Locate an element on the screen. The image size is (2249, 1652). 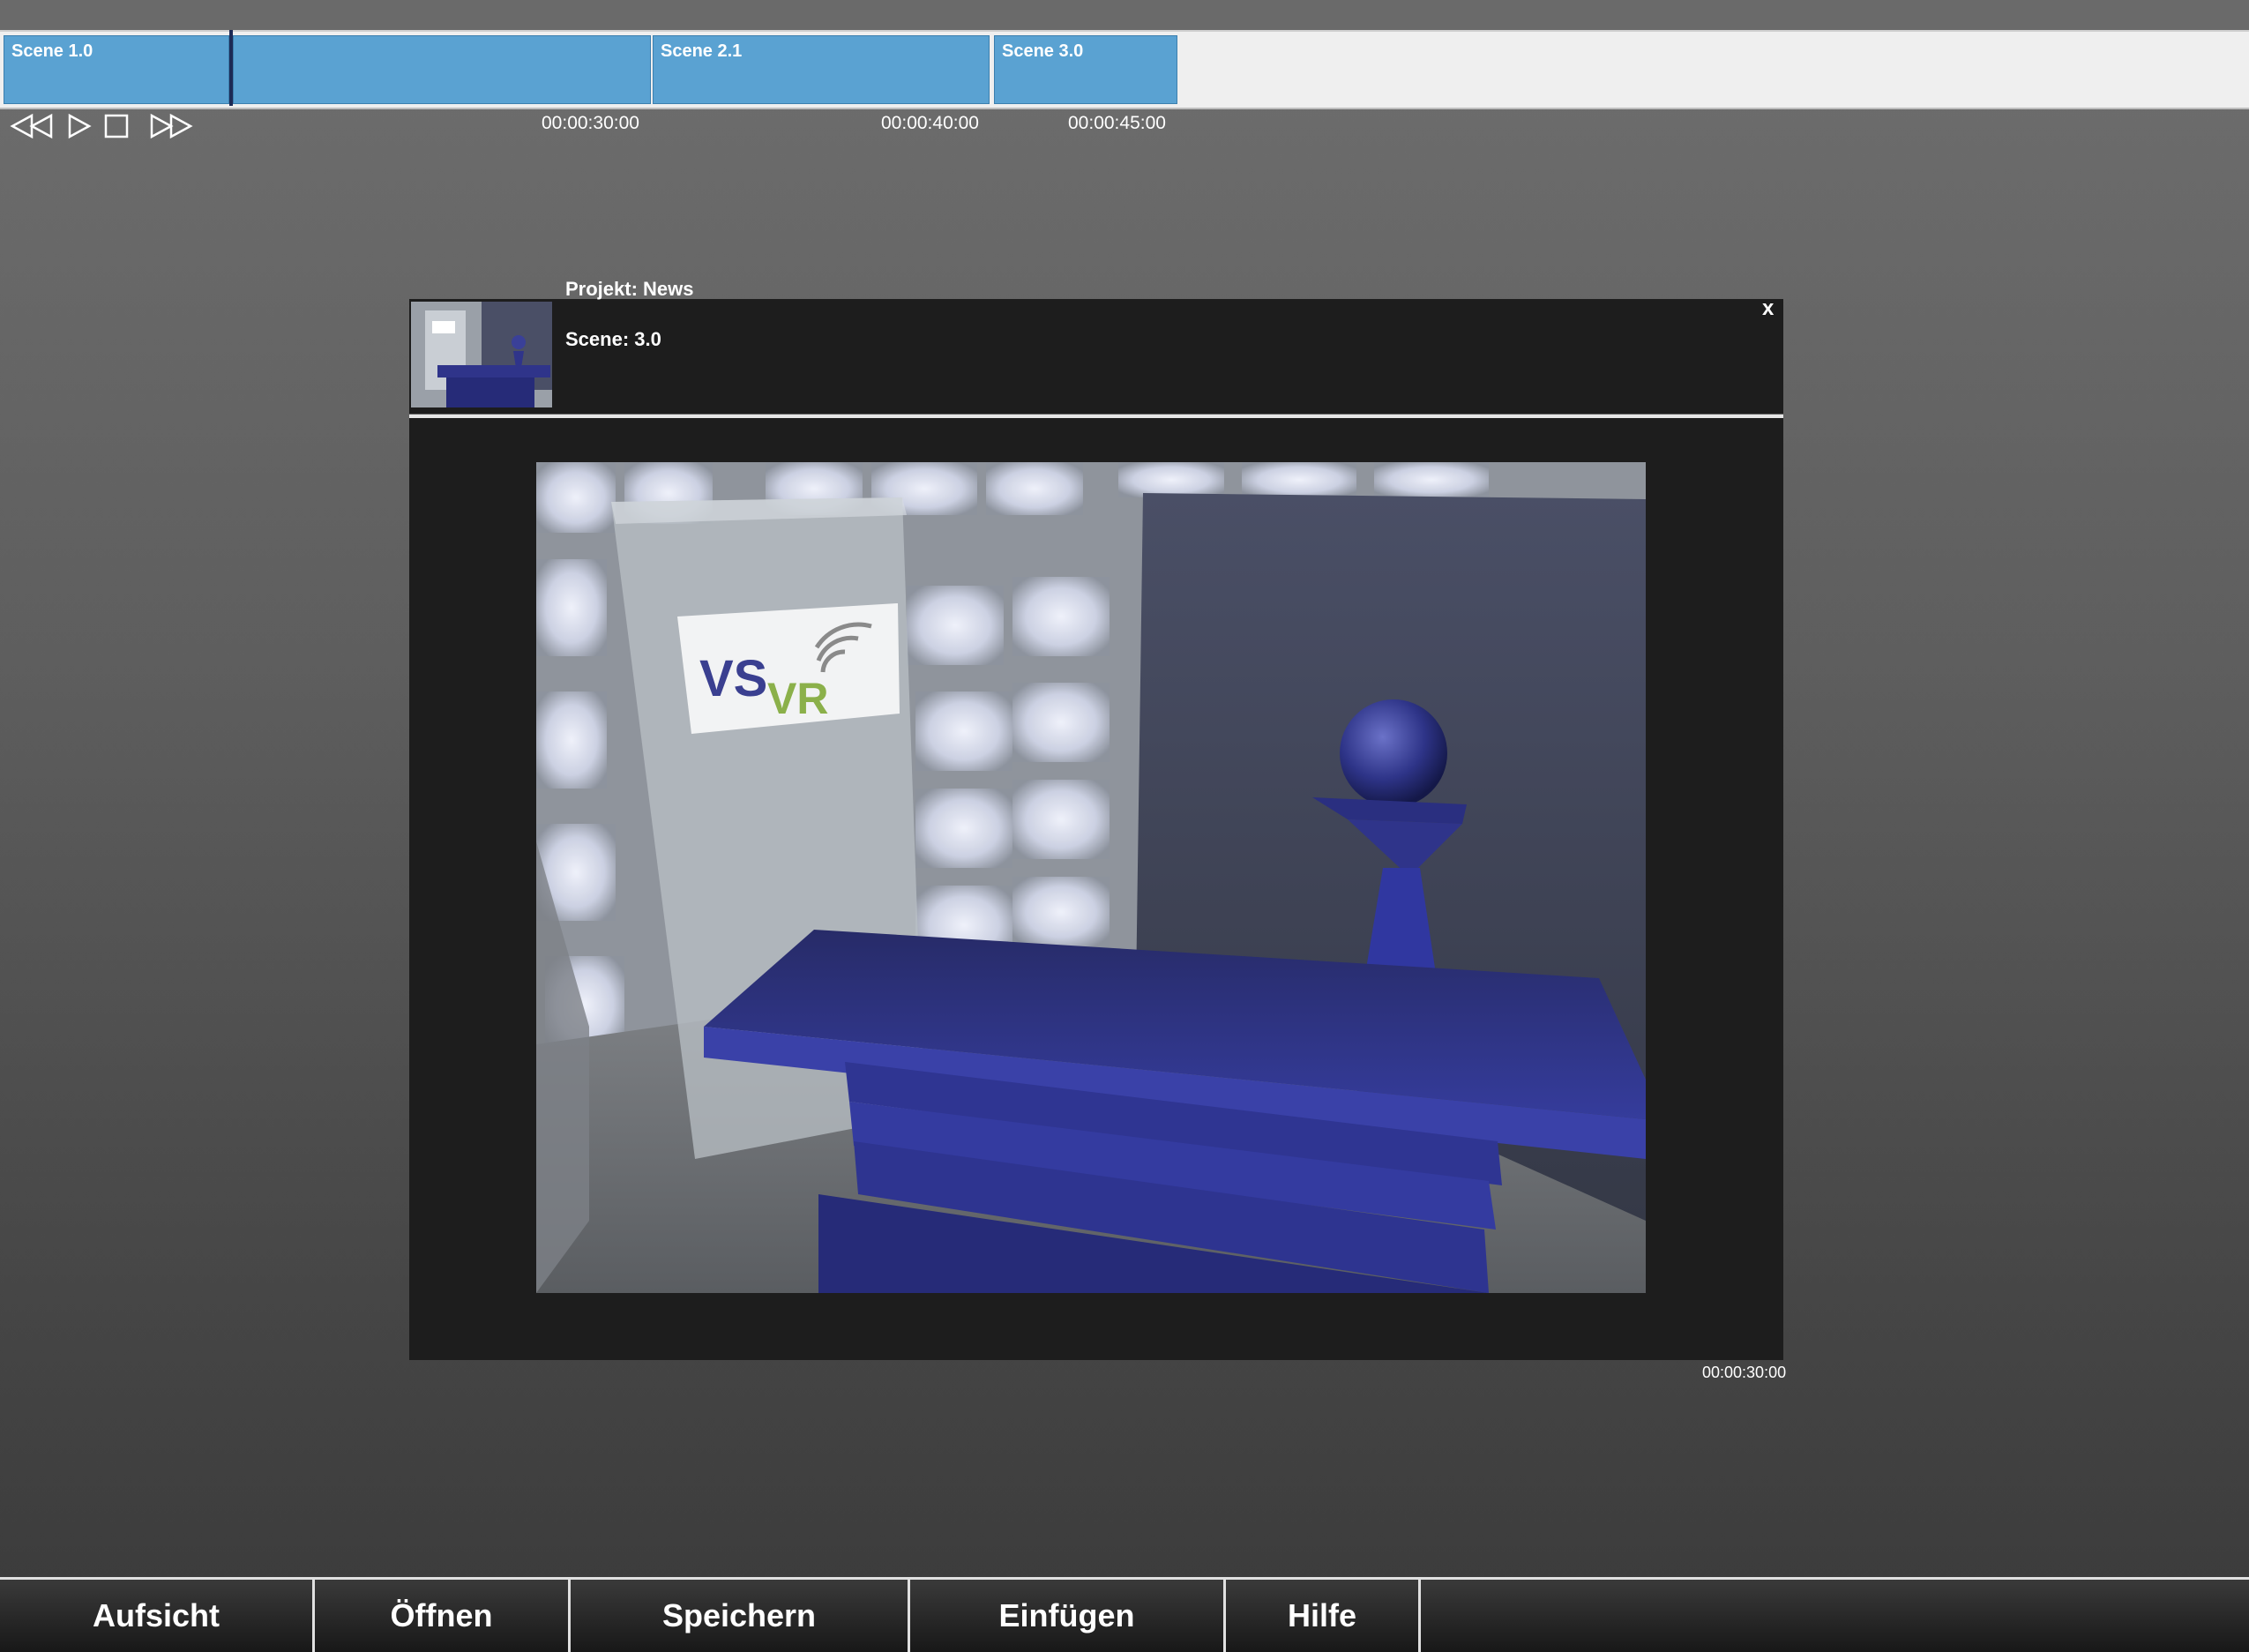
clip-label: Scene 3.0 is located at coordinates (1043, 51).